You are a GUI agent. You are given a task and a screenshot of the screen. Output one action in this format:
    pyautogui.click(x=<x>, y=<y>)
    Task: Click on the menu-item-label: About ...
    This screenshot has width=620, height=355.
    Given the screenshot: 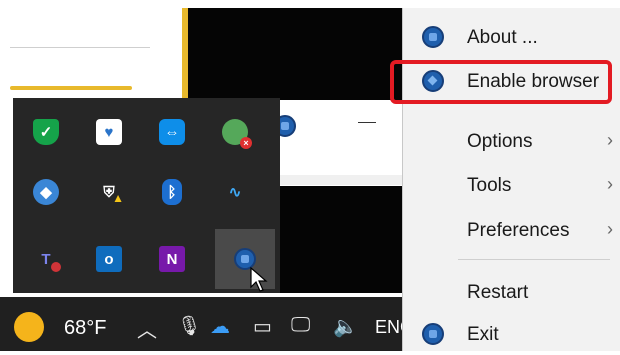 What is the action you would take?
    pyautogui.click(x=502, y=37)
    